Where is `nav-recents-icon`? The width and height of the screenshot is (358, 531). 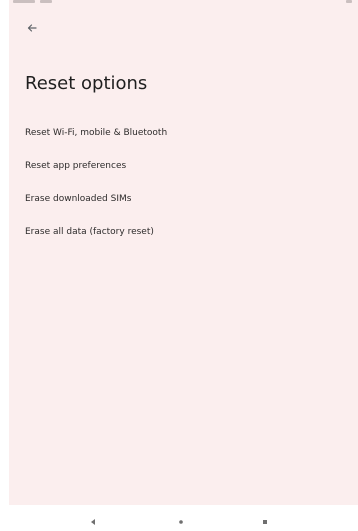
nav-recents-icon is located at coordinates (265, 522).